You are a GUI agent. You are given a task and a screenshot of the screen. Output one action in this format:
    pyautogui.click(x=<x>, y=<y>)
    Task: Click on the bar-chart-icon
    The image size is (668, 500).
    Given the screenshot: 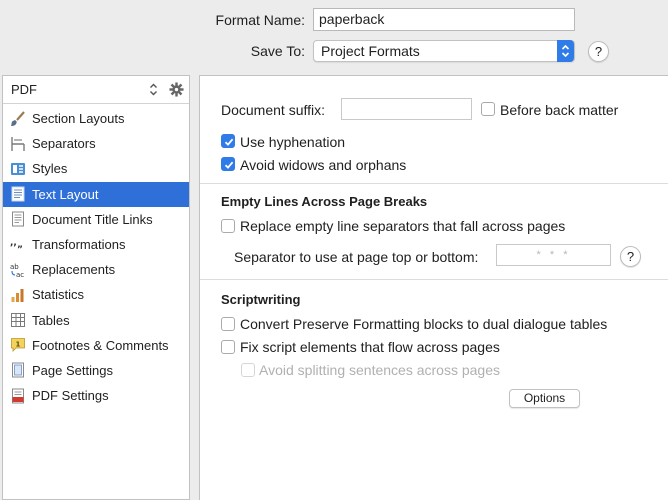 What is the action you would take?
    pyautogui.click(x=17, y=294)
    